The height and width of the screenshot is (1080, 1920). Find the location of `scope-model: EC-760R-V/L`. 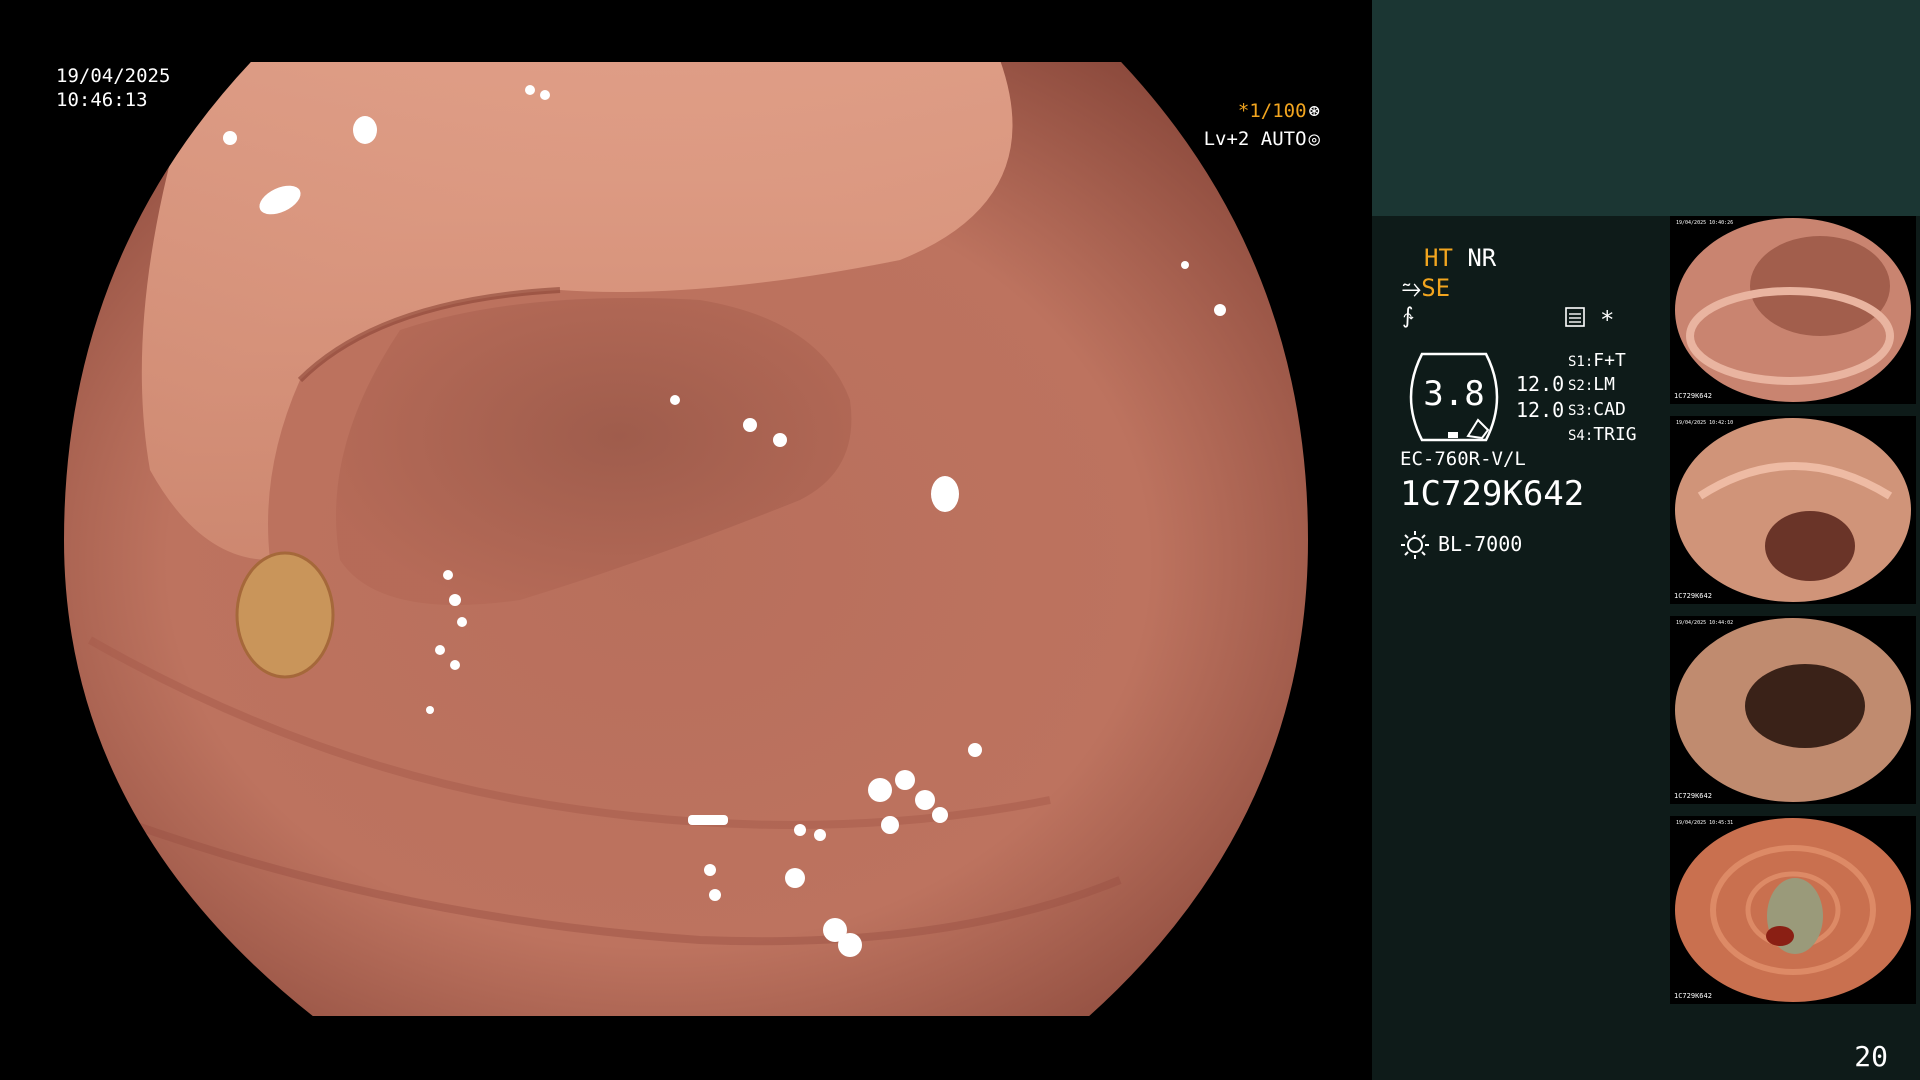

scope-model: EC-760R-V/L is located at coordinates (1463, 459).